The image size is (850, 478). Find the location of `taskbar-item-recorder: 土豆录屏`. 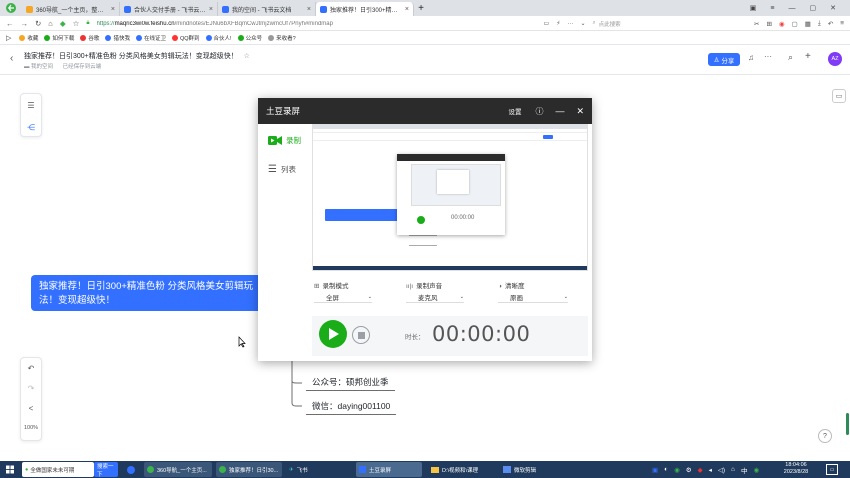

taskbar-item-recorder: 土豆录屏 is located at coordinates (389, 469).